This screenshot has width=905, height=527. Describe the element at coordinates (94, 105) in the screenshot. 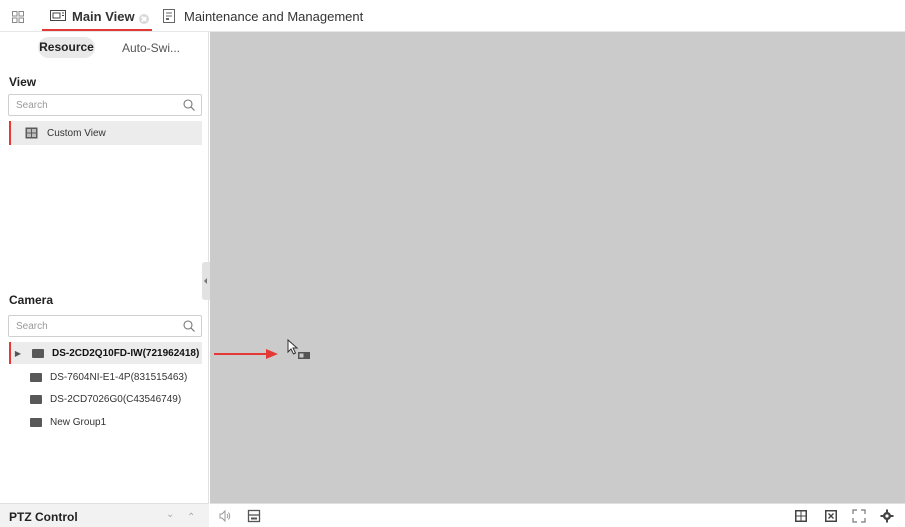

I see `view-search-input` at that location.